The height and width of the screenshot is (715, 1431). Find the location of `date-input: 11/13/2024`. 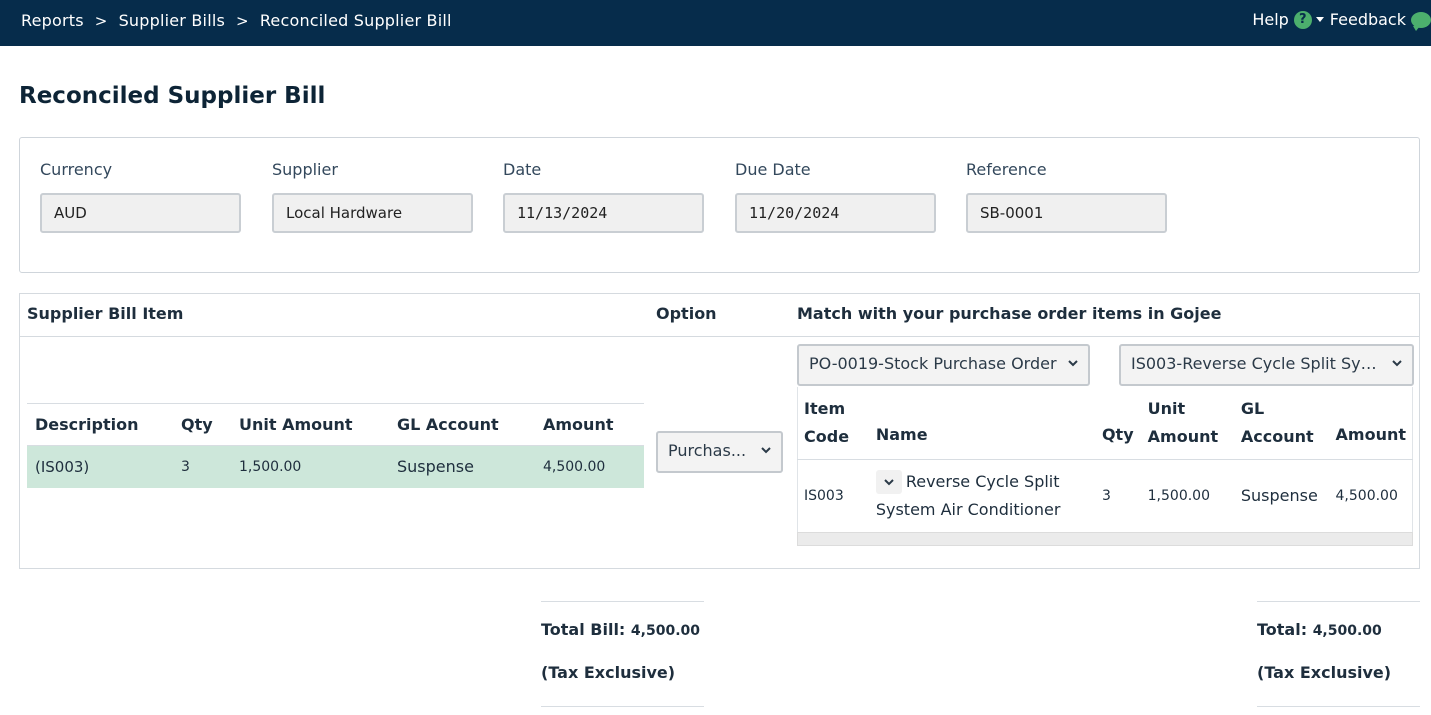

date-input: 11/13/2024 is located at coordinates (603, 213).